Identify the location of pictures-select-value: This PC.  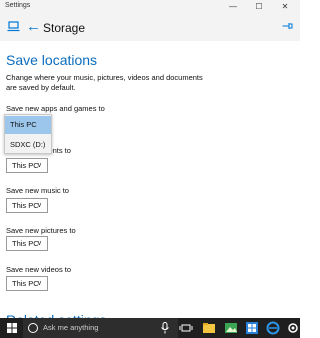
(25, 243).